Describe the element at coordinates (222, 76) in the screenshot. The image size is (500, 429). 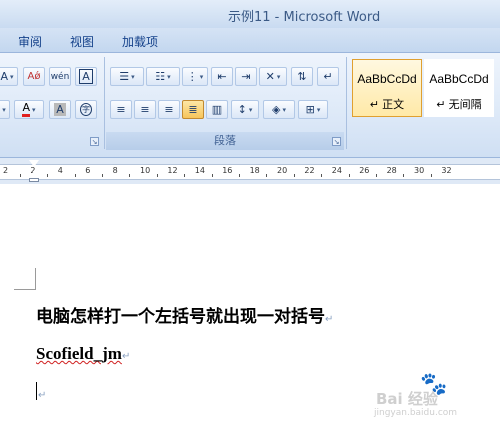
I see `decrease-indent-button: ⇤` at that location.